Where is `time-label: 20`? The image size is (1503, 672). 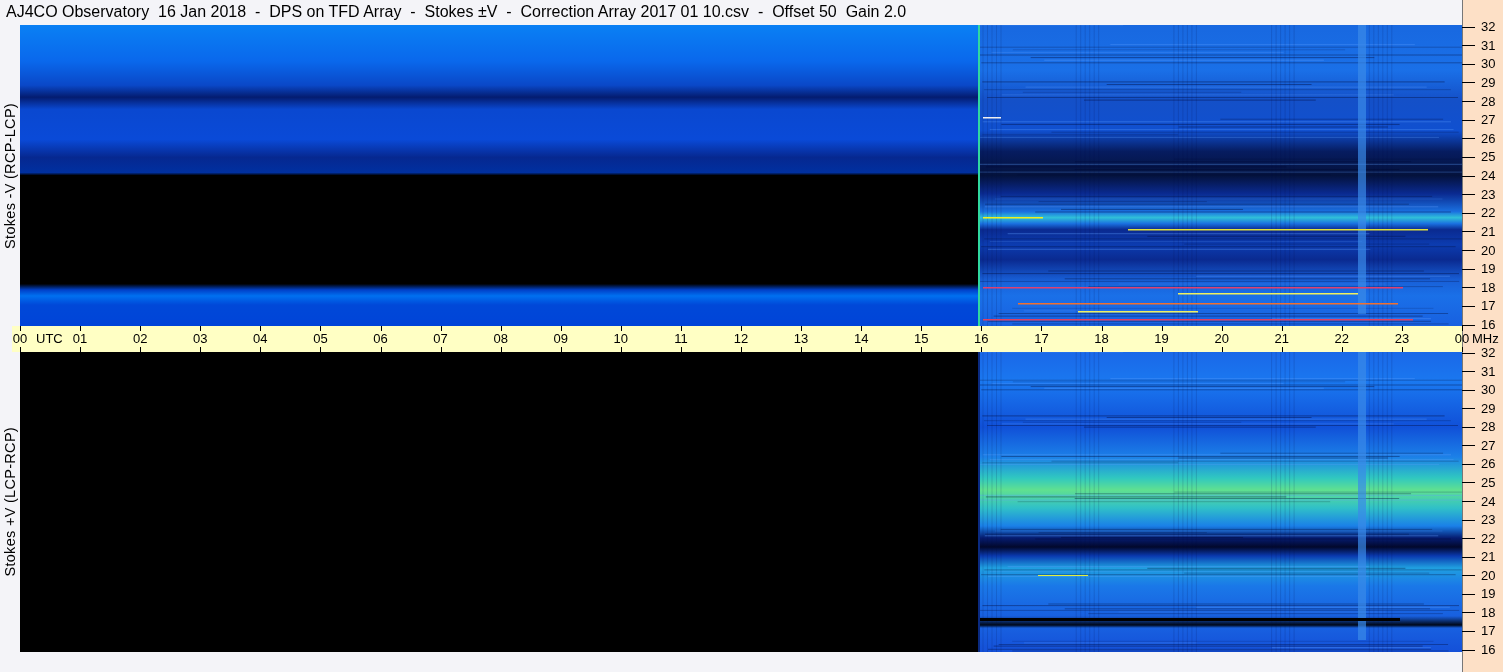
time-label: 20 is located at coordinates (1221, 339).